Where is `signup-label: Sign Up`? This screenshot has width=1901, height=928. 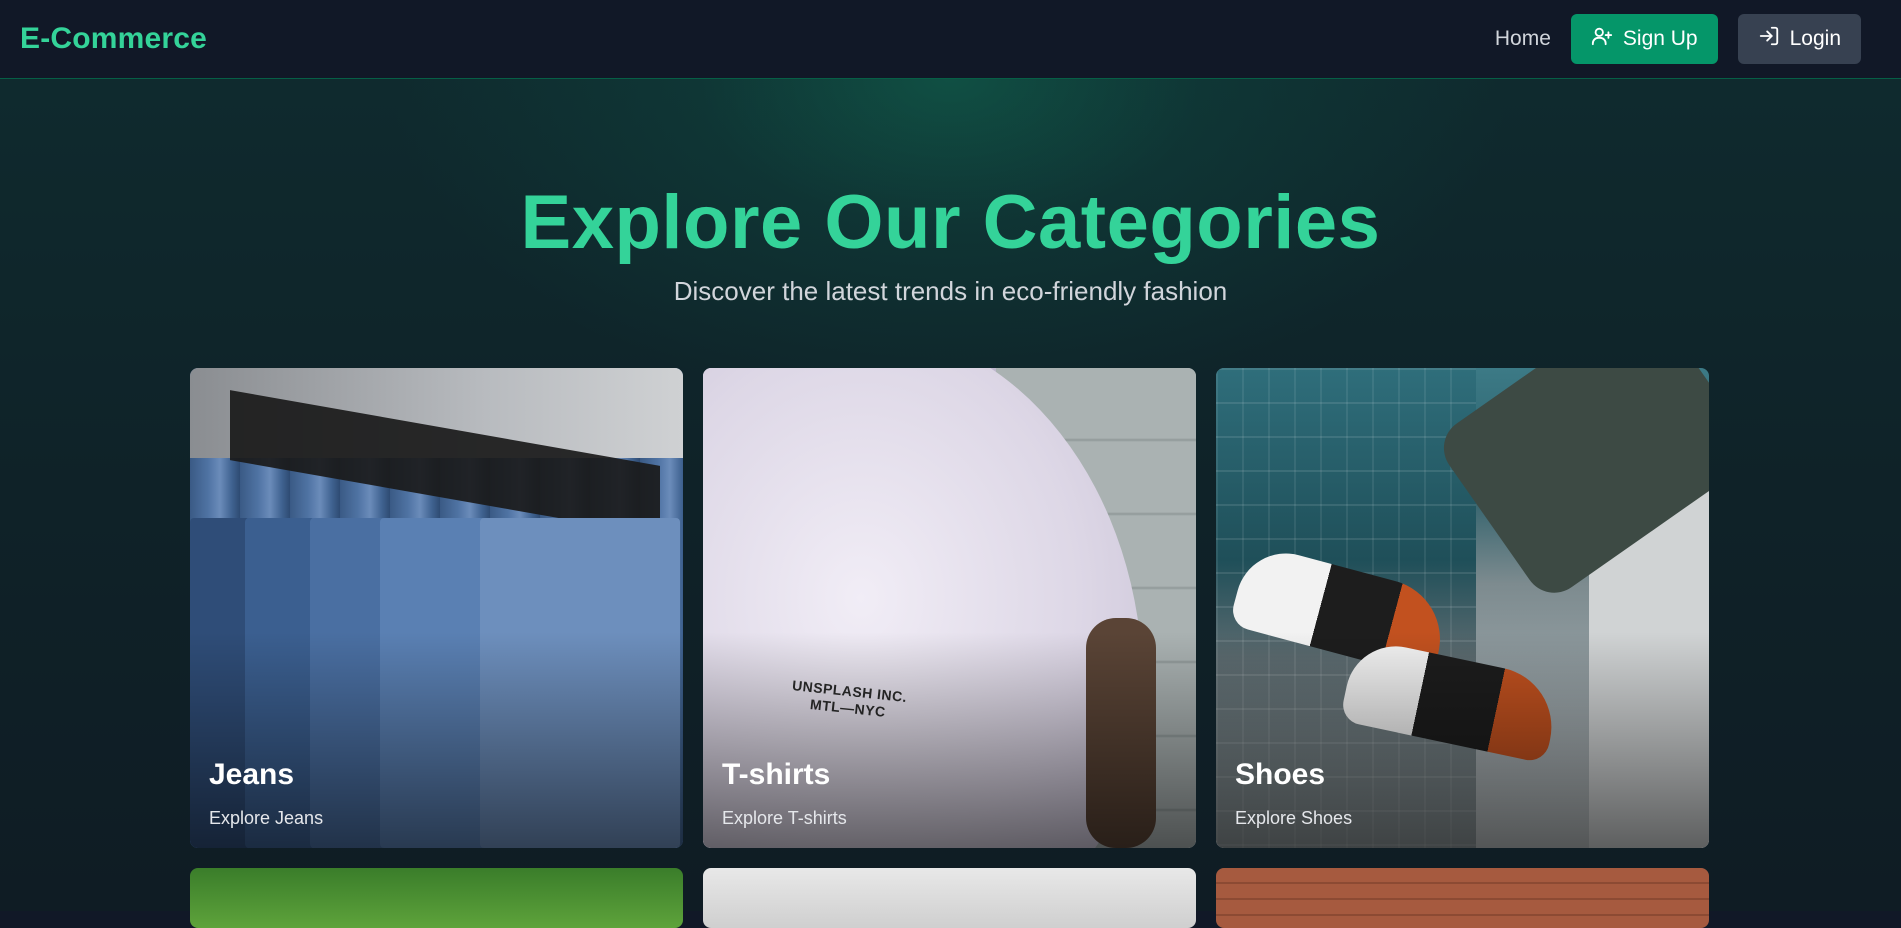
signup-label: Sign Up is located at coordinates (1660, 38).